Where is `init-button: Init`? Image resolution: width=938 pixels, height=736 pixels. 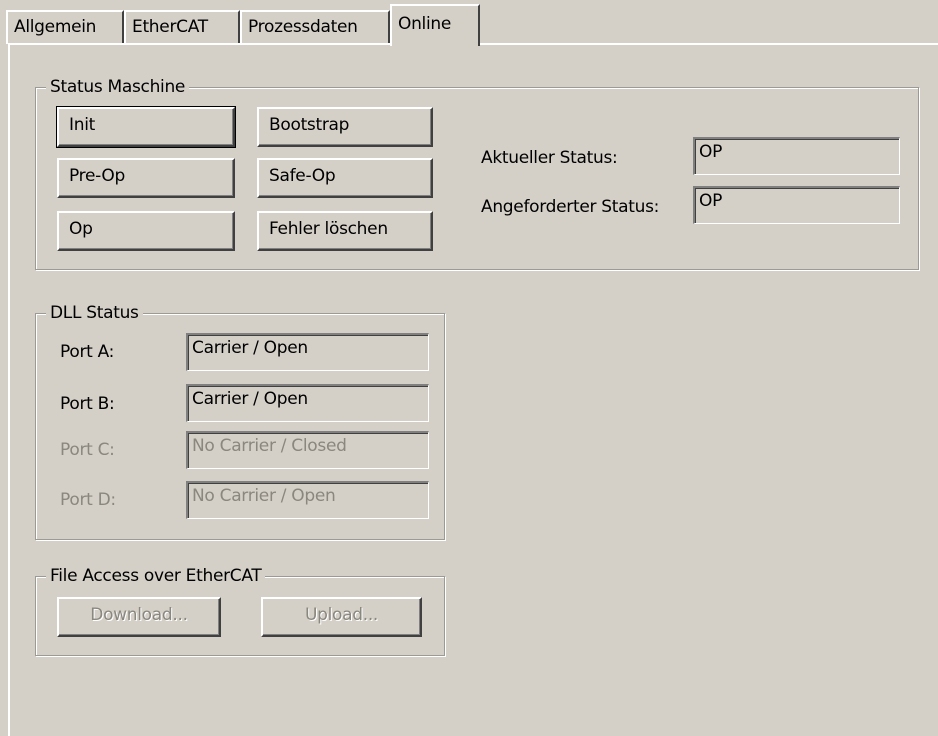
init-button: Init is located at coordinates (146, 127).